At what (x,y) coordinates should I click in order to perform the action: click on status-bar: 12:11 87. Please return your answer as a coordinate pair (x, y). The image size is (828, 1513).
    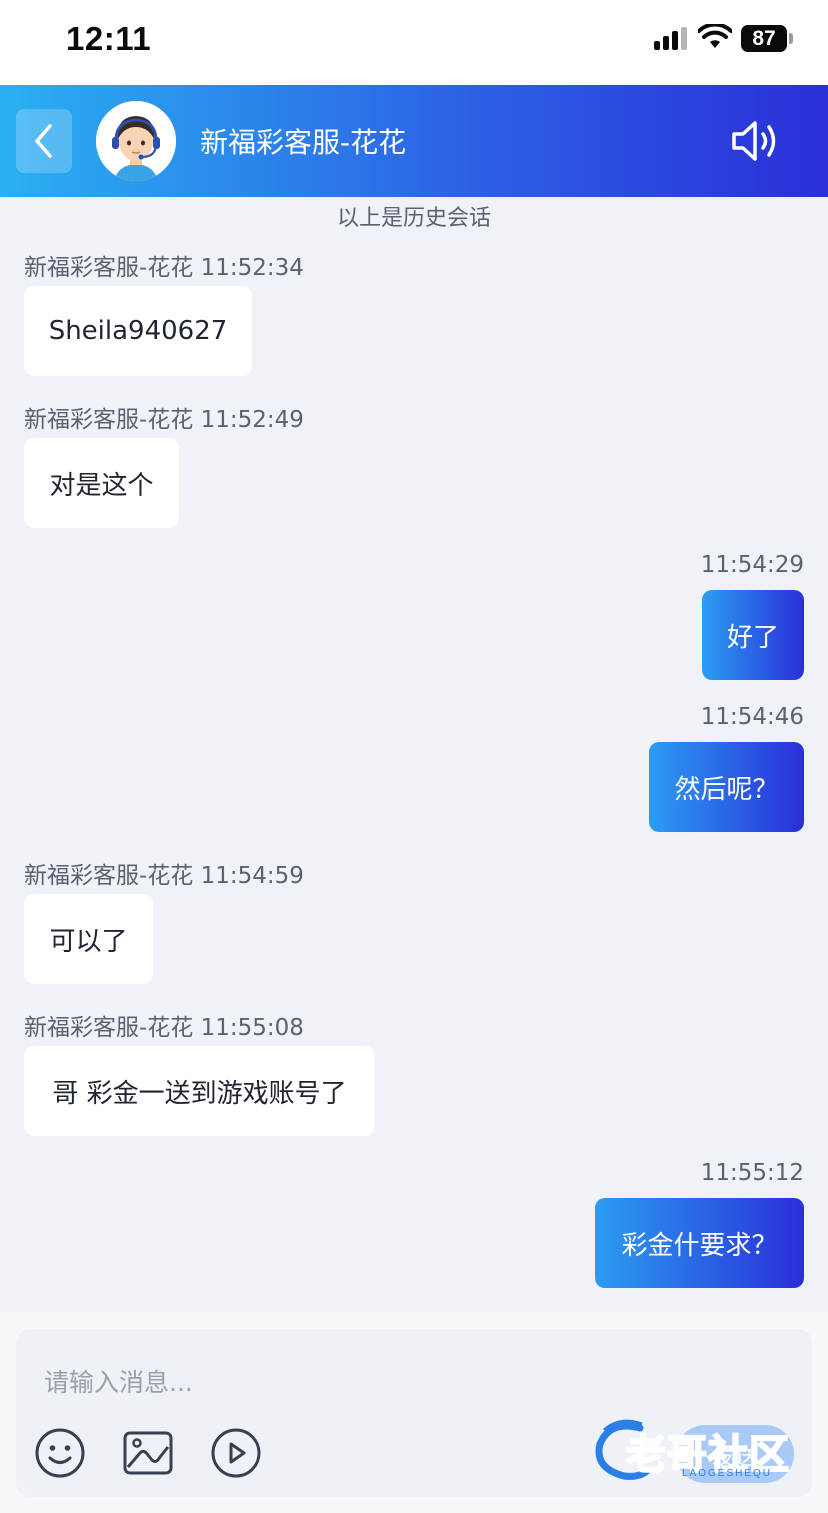
    Looking at the image, I should click on (414, 42).